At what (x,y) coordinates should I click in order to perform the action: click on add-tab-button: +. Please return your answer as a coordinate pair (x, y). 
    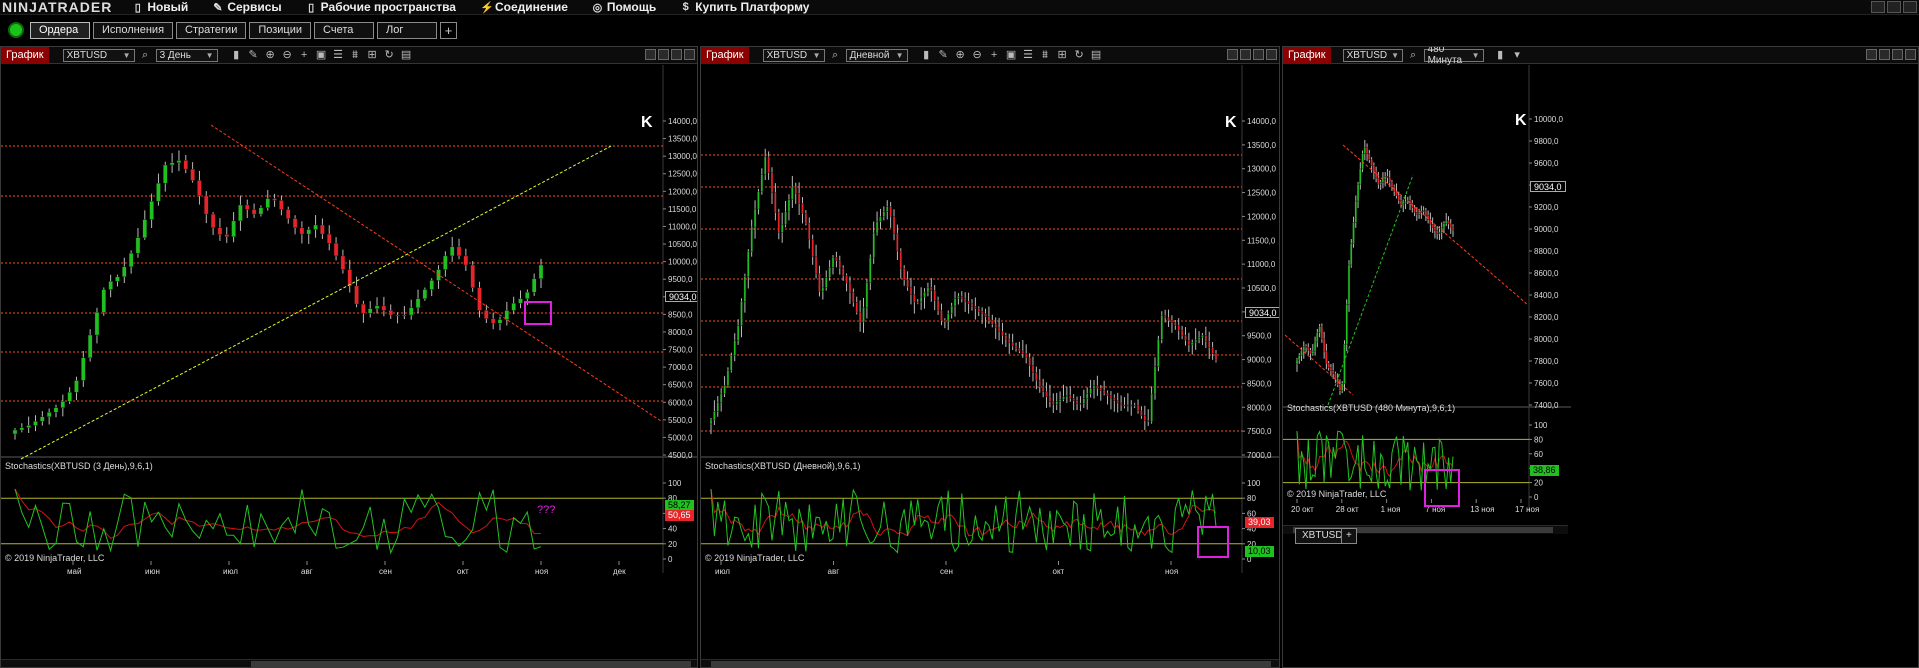
    Looking at the image, I should click on (449, 30).